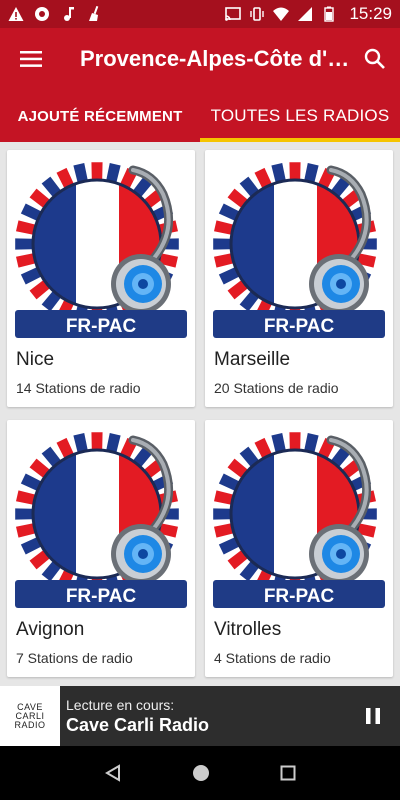  What do you see at coordinates (113, 773) in the screenshot?
I see `back-icon` at bounding box center [113, 773].